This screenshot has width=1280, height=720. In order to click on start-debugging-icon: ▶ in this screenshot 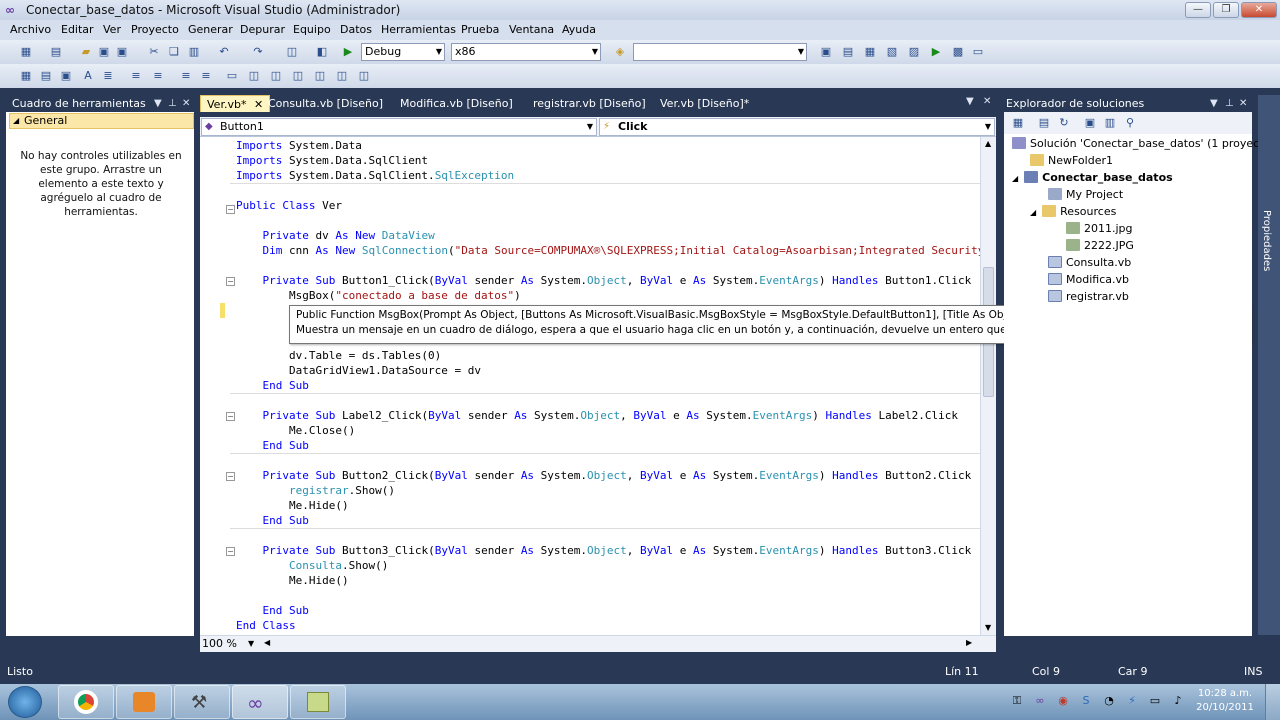, I will do `click(348, 52)`.